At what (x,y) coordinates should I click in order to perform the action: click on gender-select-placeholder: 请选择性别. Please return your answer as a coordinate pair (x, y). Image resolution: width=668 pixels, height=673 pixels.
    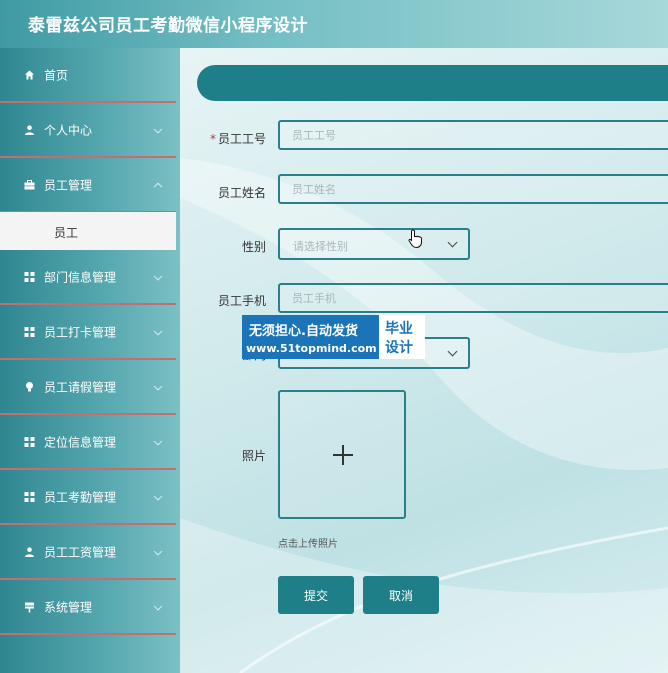
    Looking at the image, I should click on (320, 246).